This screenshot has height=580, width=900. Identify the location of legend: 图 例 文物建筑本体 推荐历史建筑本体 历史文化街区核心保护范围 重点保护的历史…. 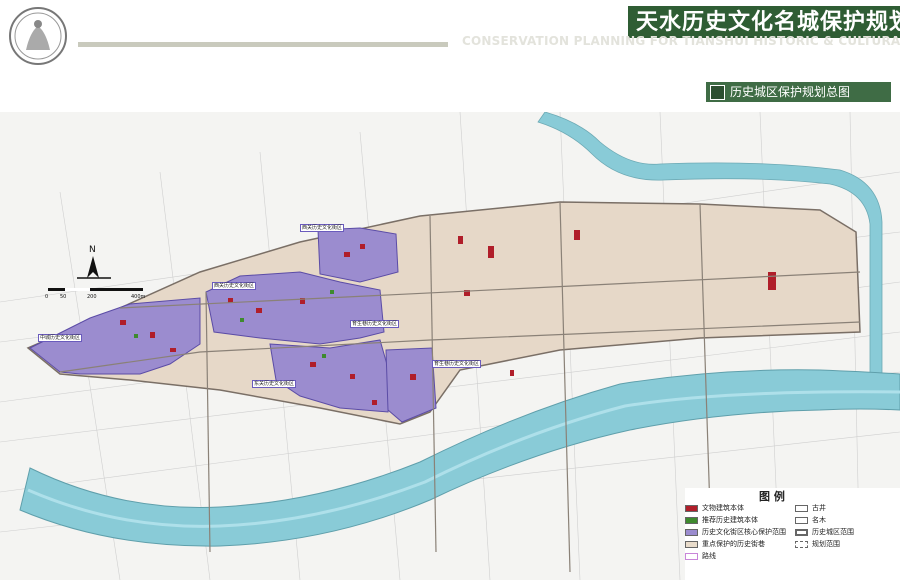
(792, 534).